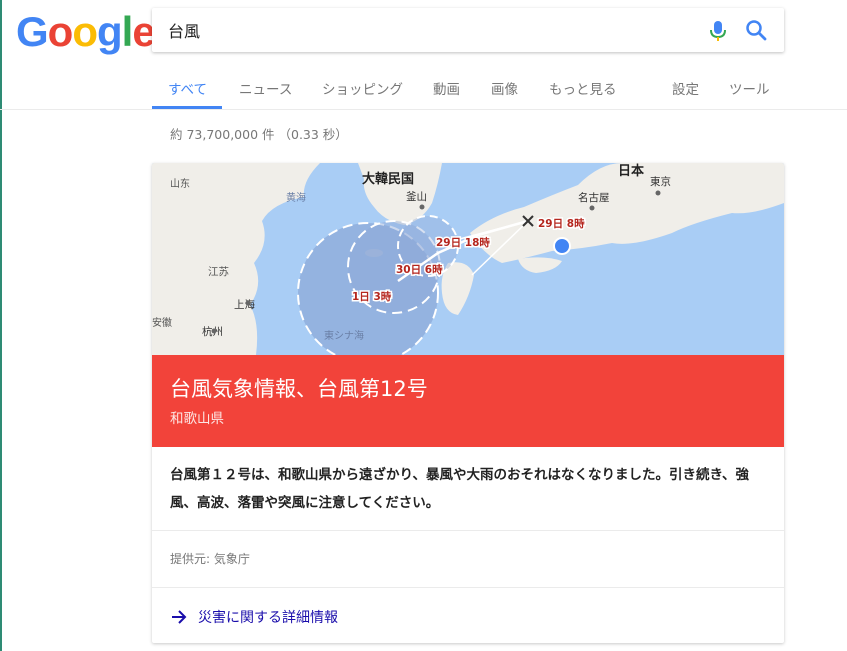 The image size is (847, 651). Describe the element at coordinates (162, 322) in the screenshot. I see `map-label-anhui: 安徽` at that location.